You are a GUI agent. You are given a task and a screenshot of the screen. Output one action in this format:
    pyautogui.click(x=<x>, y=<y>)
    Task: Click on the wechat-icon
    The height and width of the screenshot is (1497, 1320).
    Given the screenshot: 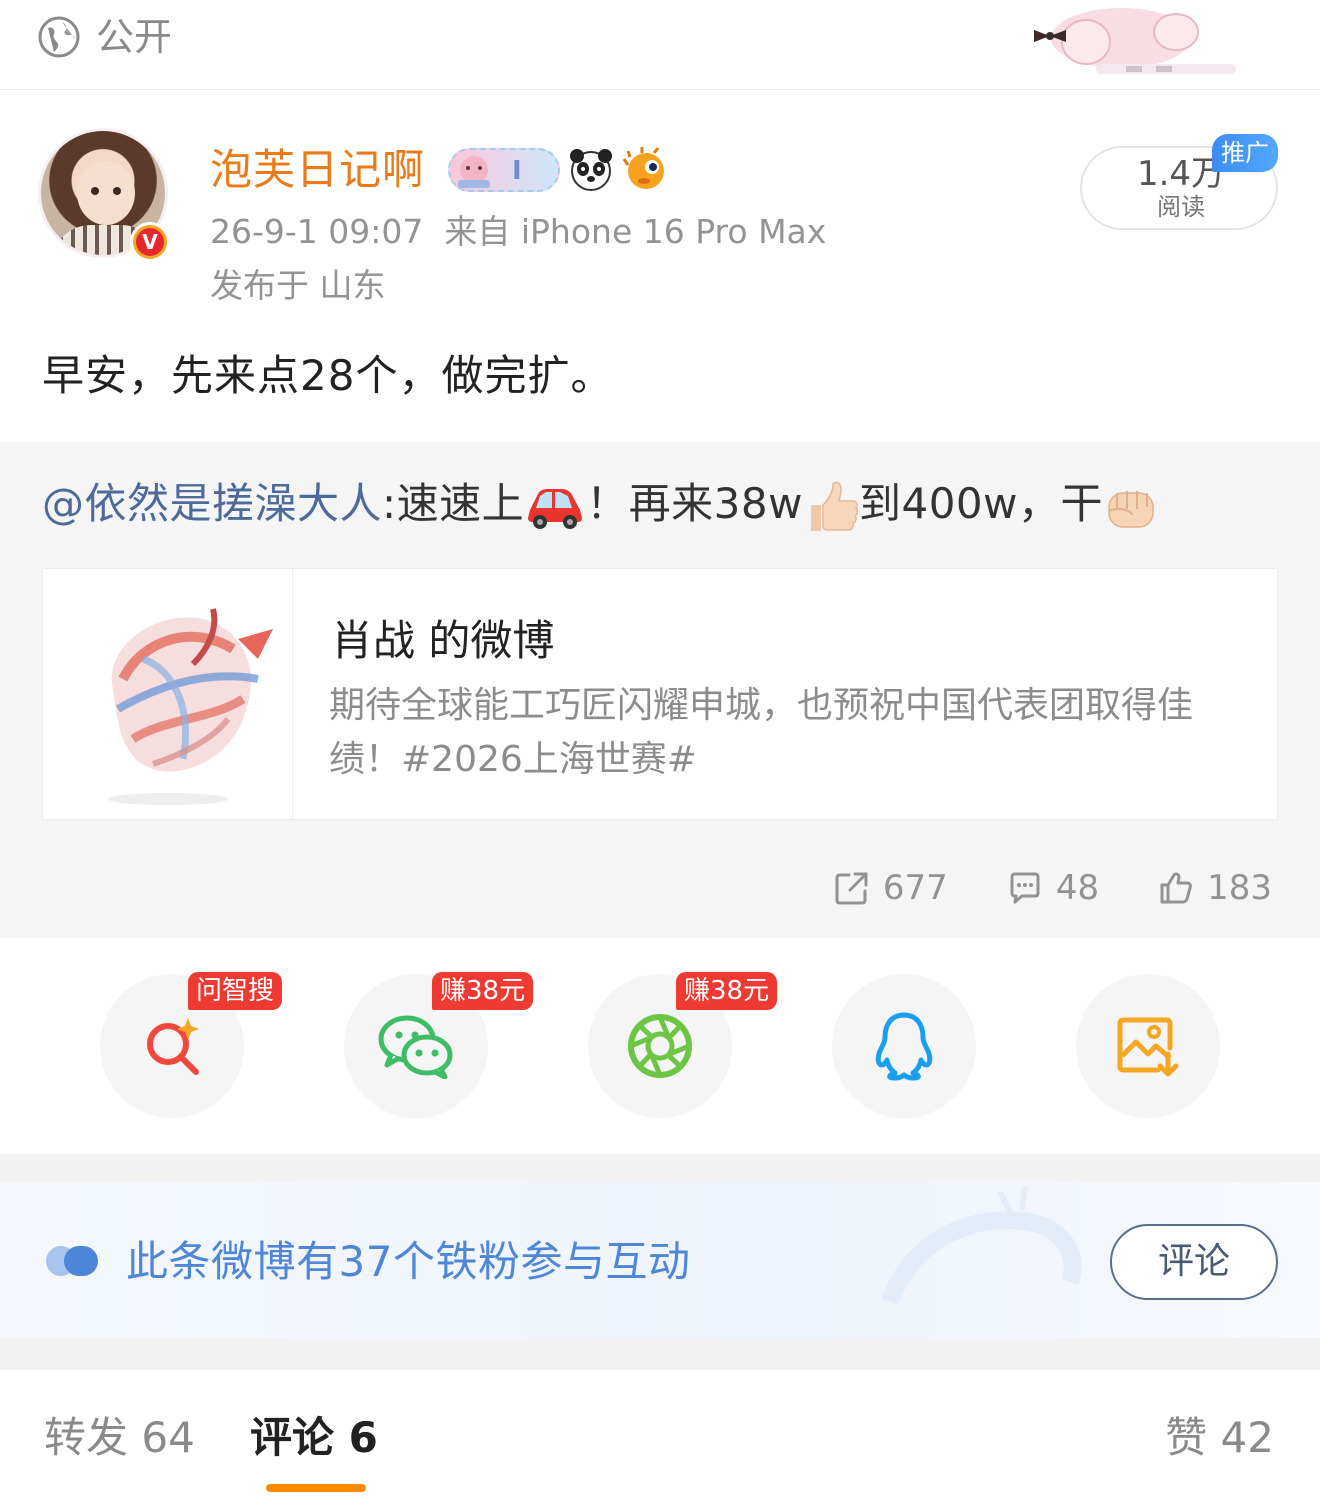 What is the action you would take?
    pyautogui.click(x=415, y=1047)
    